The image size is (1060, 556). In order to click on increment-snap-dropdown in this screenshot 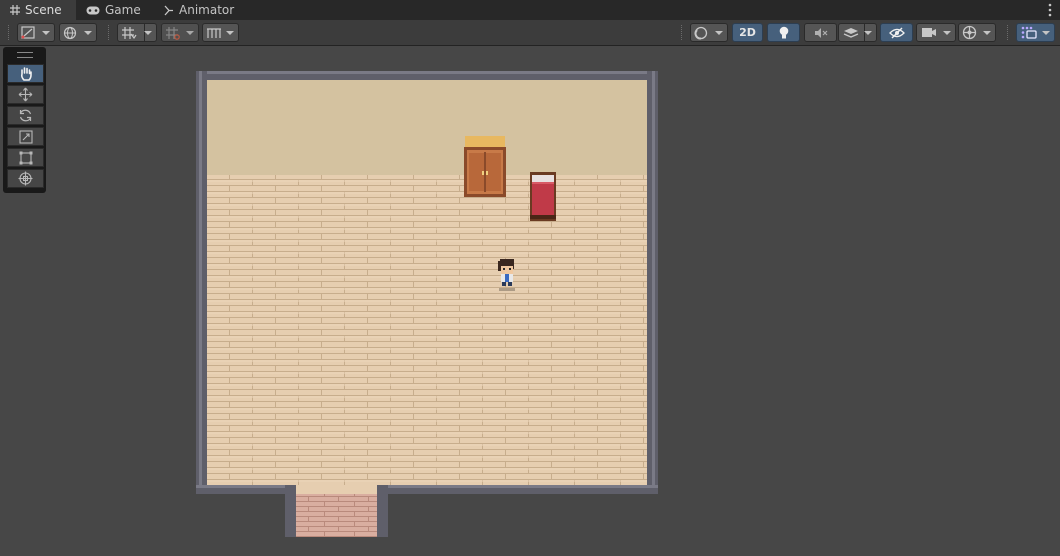, I will do `click(180, 32)`.